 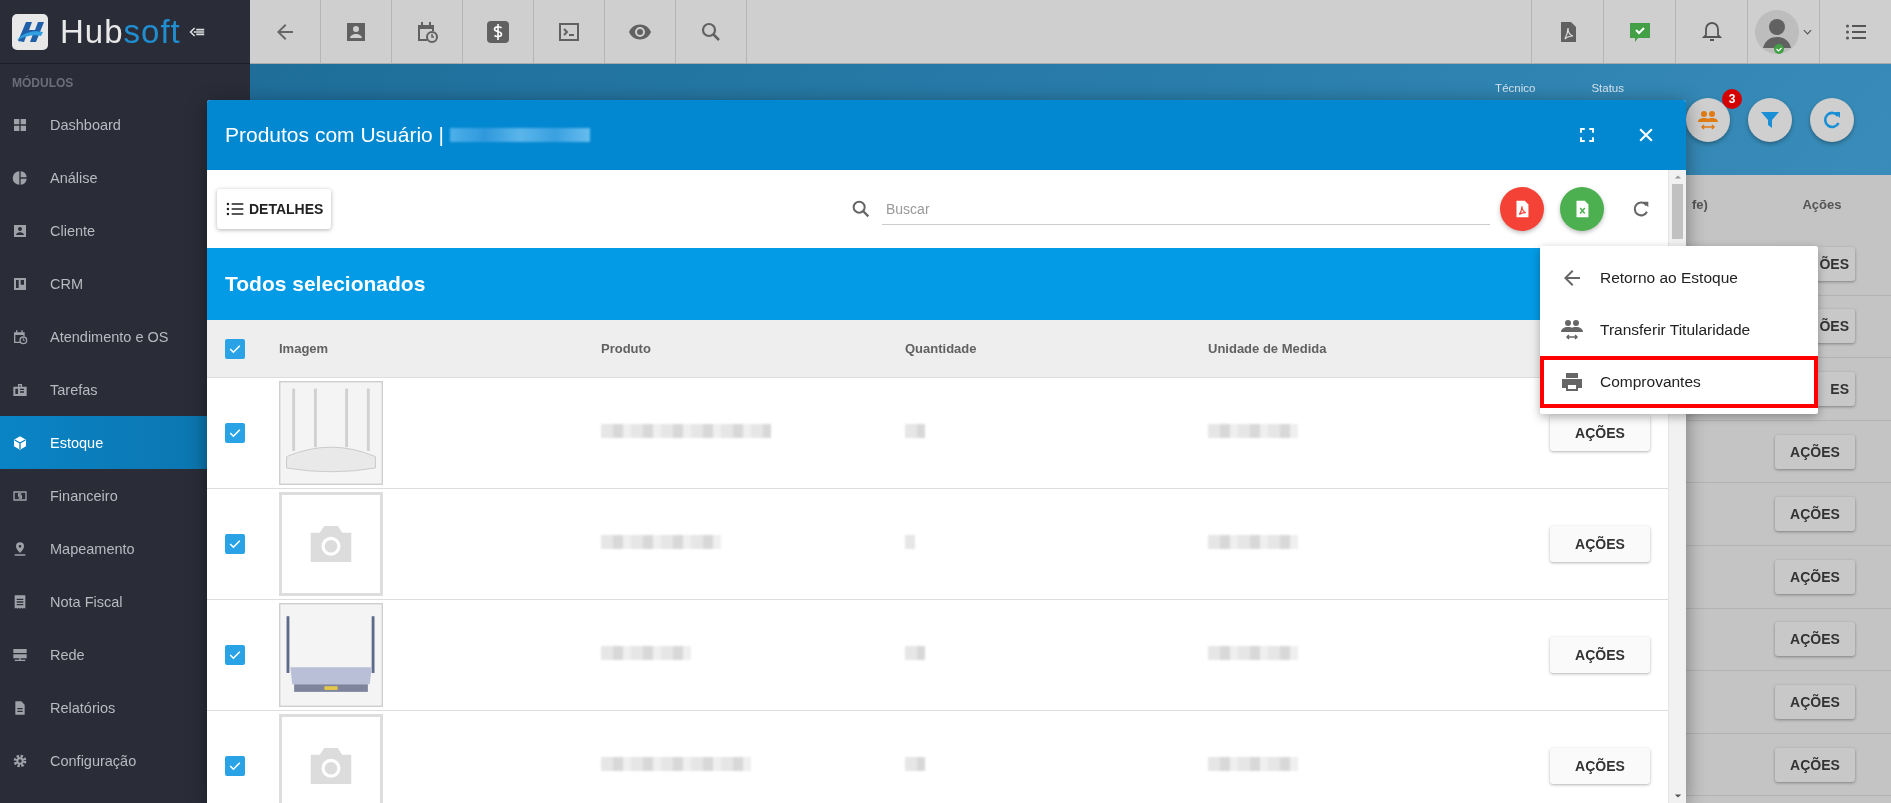 What do you see at coordinates (626, 348) in the screenshot?
I see `column-header: Produto` at bounding box center [626, 348].